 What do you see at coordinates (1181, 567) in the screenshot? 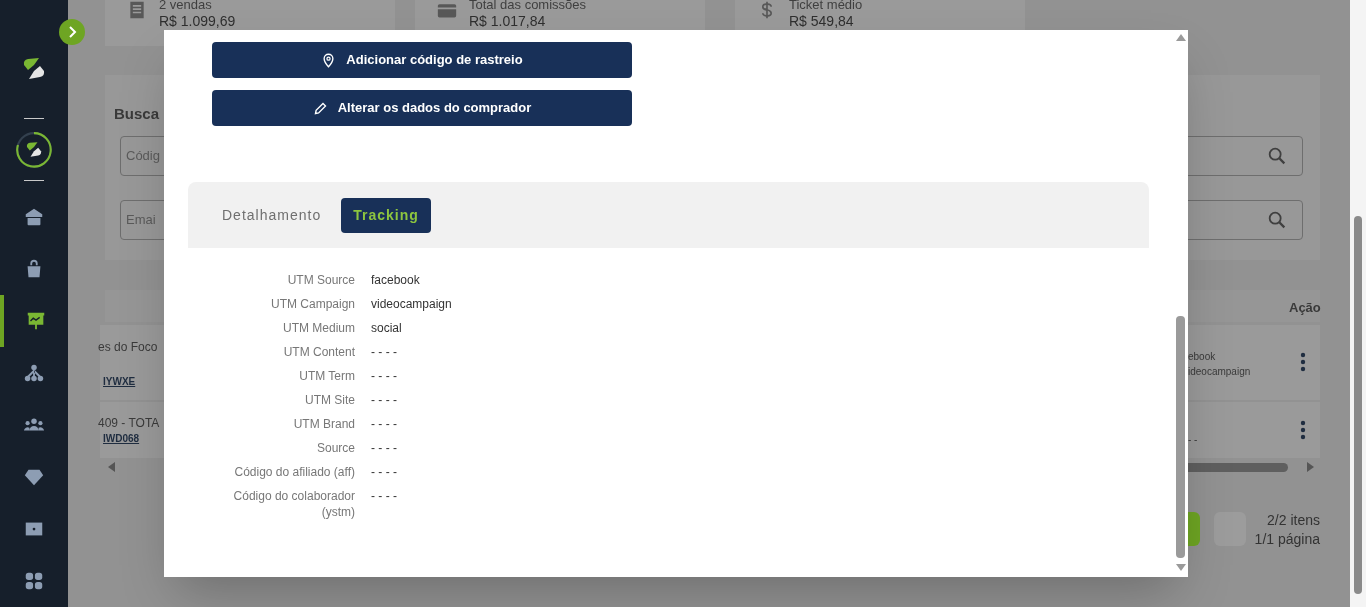
I see `scroll-down-icon` at bounding box center [1181, 567].